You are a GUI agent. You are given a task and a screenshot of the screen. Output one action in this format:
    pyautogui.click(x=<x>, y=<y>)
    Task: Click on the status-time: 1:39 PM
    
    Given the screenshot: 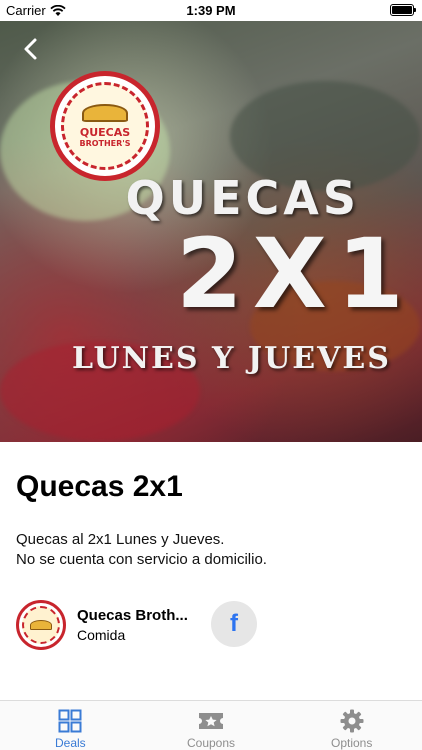 What is the action you would take?
    pyautogui.click(x=211, y=10)
    